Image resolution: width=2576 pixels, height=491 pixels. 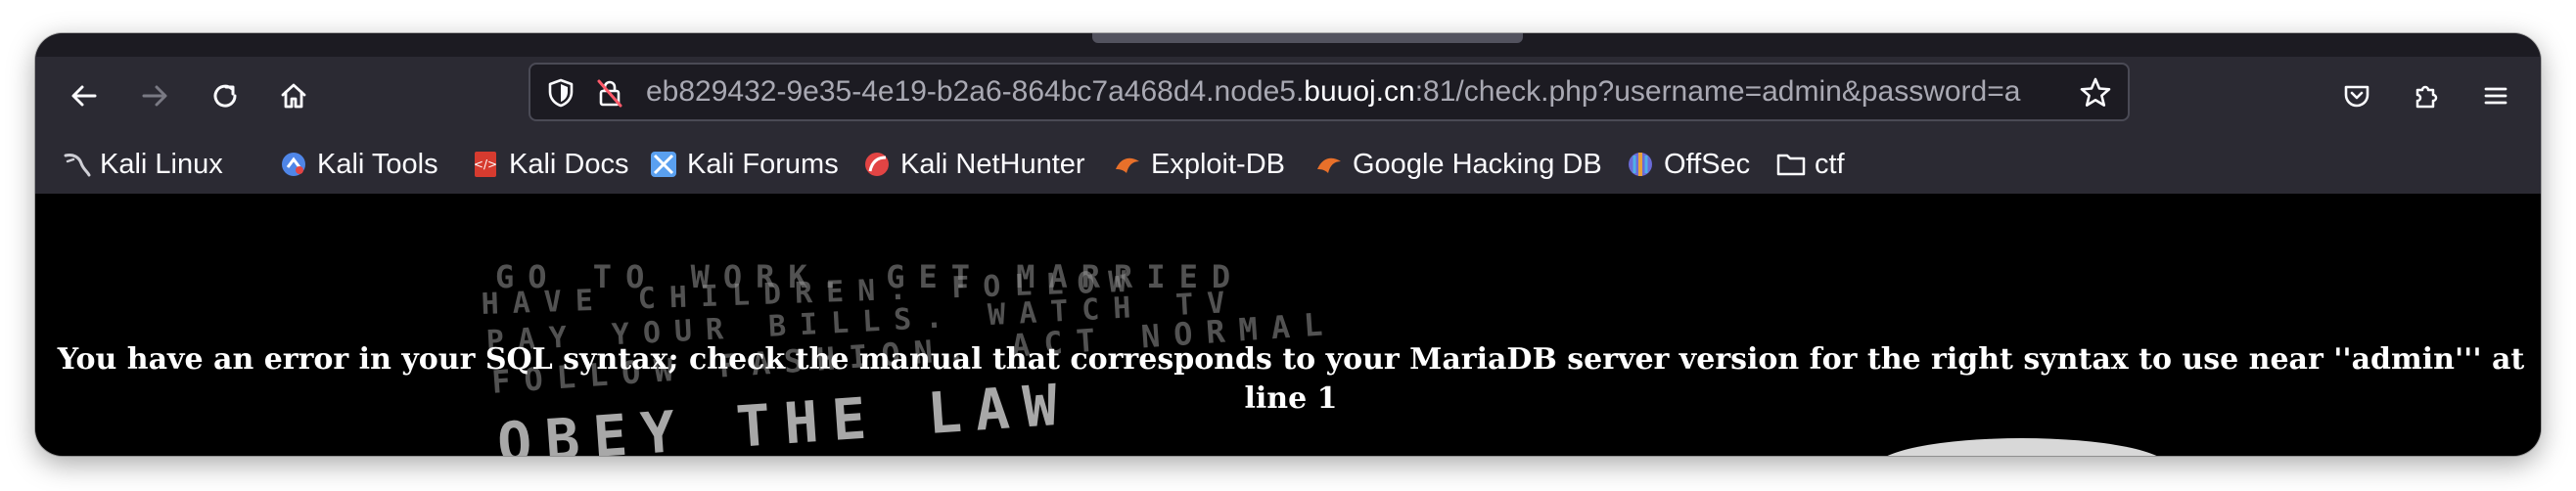 I want to click on bookmark-label: Kali Docs, so click(x=569, y=164).